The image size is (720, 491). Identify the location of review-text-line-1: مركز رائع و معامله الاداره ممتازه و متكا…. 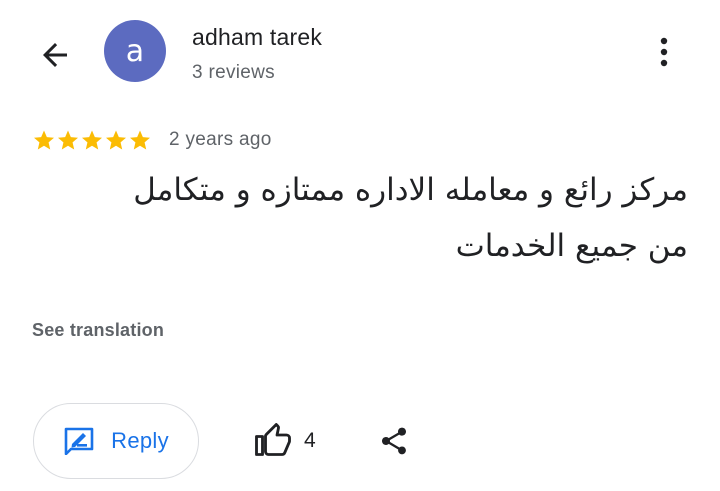
(410, 190).